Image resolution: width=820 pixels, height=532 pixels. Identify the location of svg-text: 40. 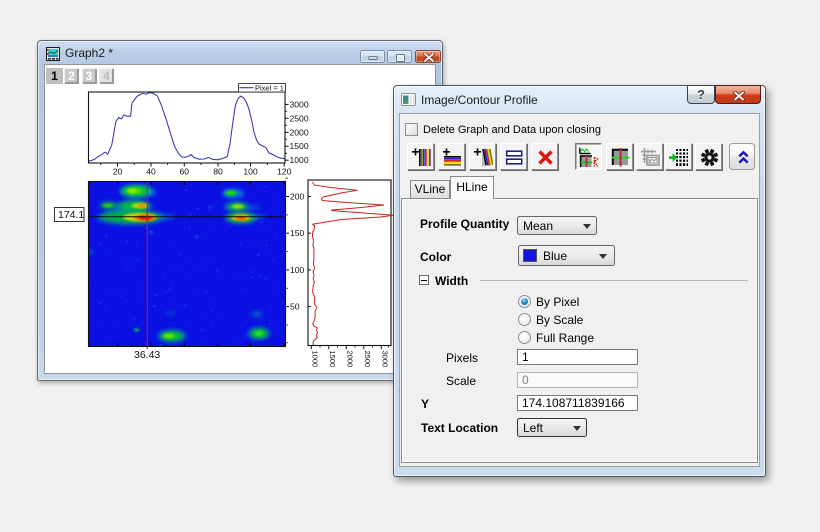
(151, 172).